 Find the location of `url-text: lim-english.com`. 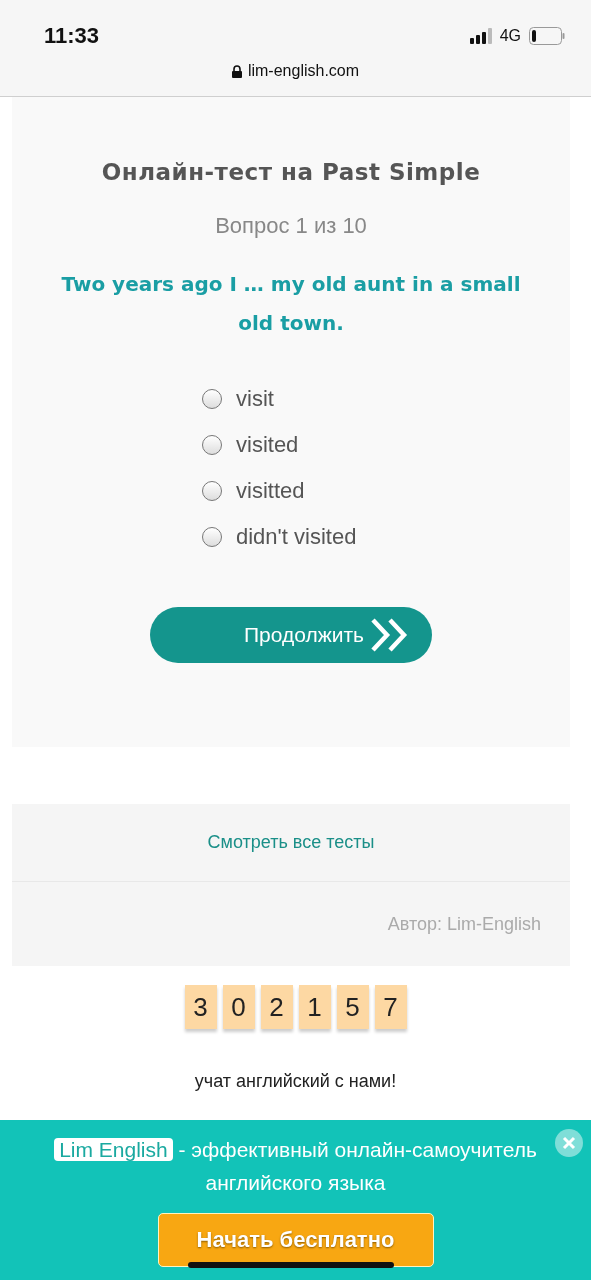

url-text: lim-english.com is located at coordinates (303, 71).